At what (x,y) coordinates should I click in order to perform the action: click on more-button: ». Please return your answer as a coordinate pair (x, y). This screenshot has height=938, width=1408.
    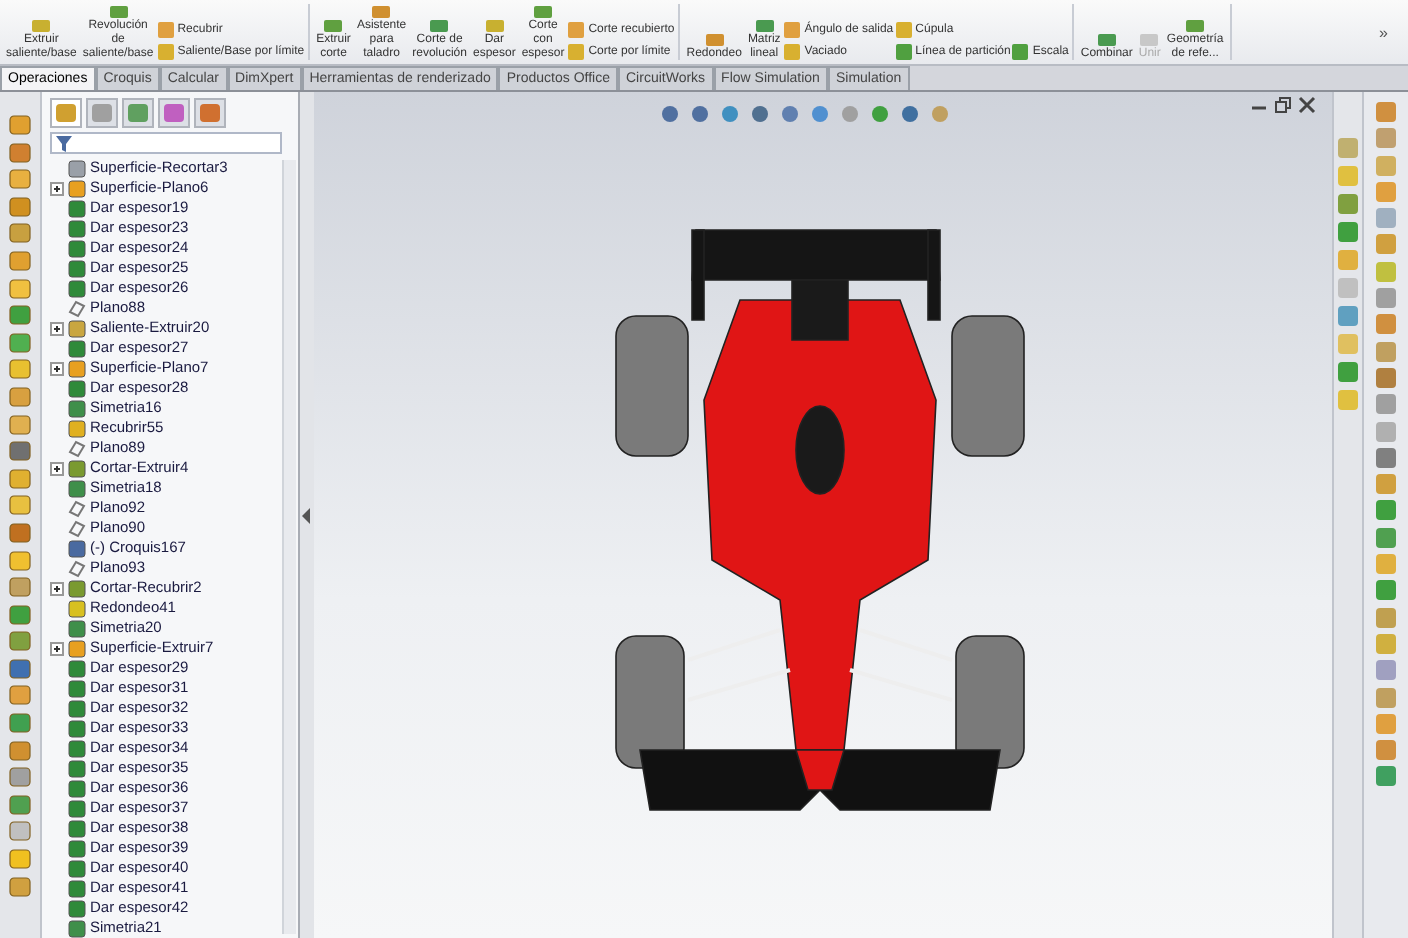
    Looking at the image, I should click on (1383, 32).